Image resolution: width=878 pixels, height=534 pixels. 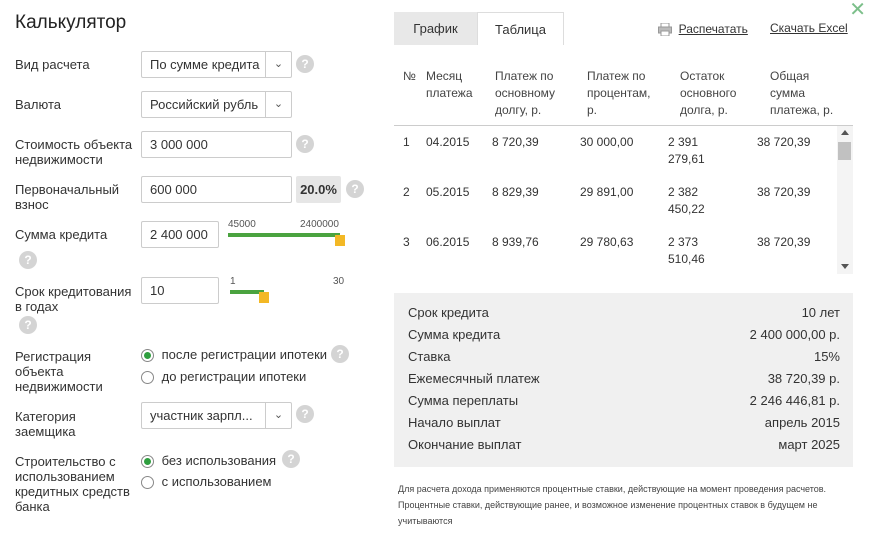 What do you see at coordinates (429, 356) in the screenshot?
I see `summary-label: Ставка` at bounding box center [429, 356].